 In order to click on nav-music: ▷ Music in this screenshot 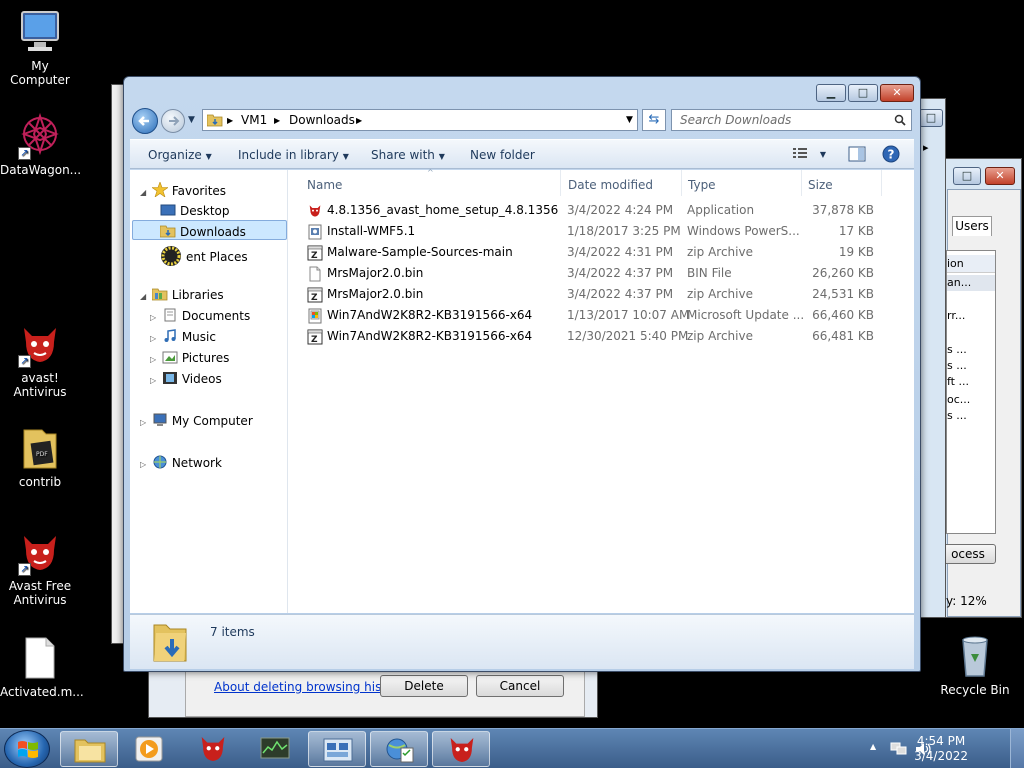, I will do `click(183, 336)`.